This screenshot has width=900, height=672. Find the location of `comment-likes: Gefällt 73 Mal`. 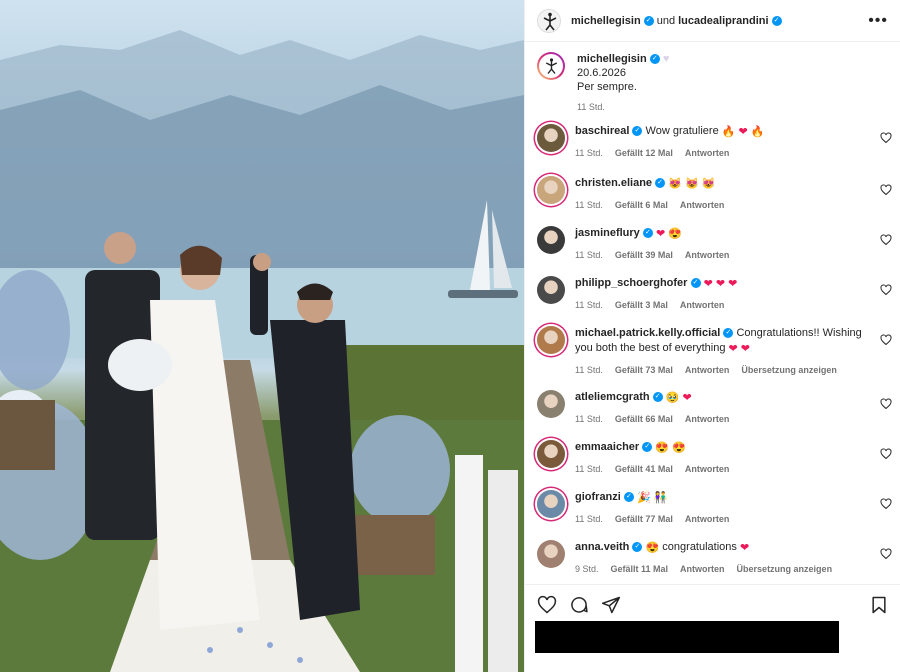

comment-likes: Gefällt 73 Mal is located at coordinates (644, 370).